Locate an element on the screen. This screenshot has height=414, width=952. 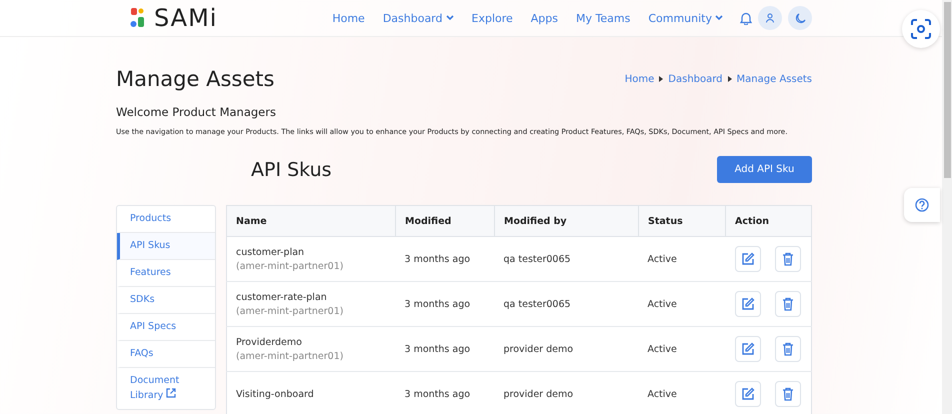
user-icon is located at coordinates (770, 18).